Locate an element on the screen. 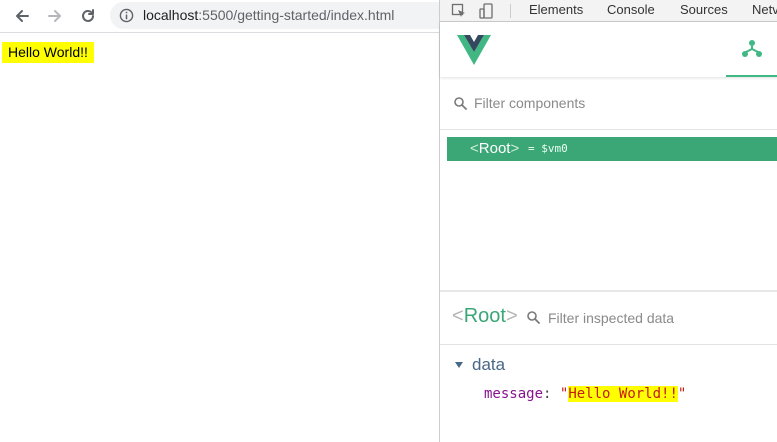 The height and width of the screenshot is (442, 777). toolbar-divider is located at coordinates (510, 11).